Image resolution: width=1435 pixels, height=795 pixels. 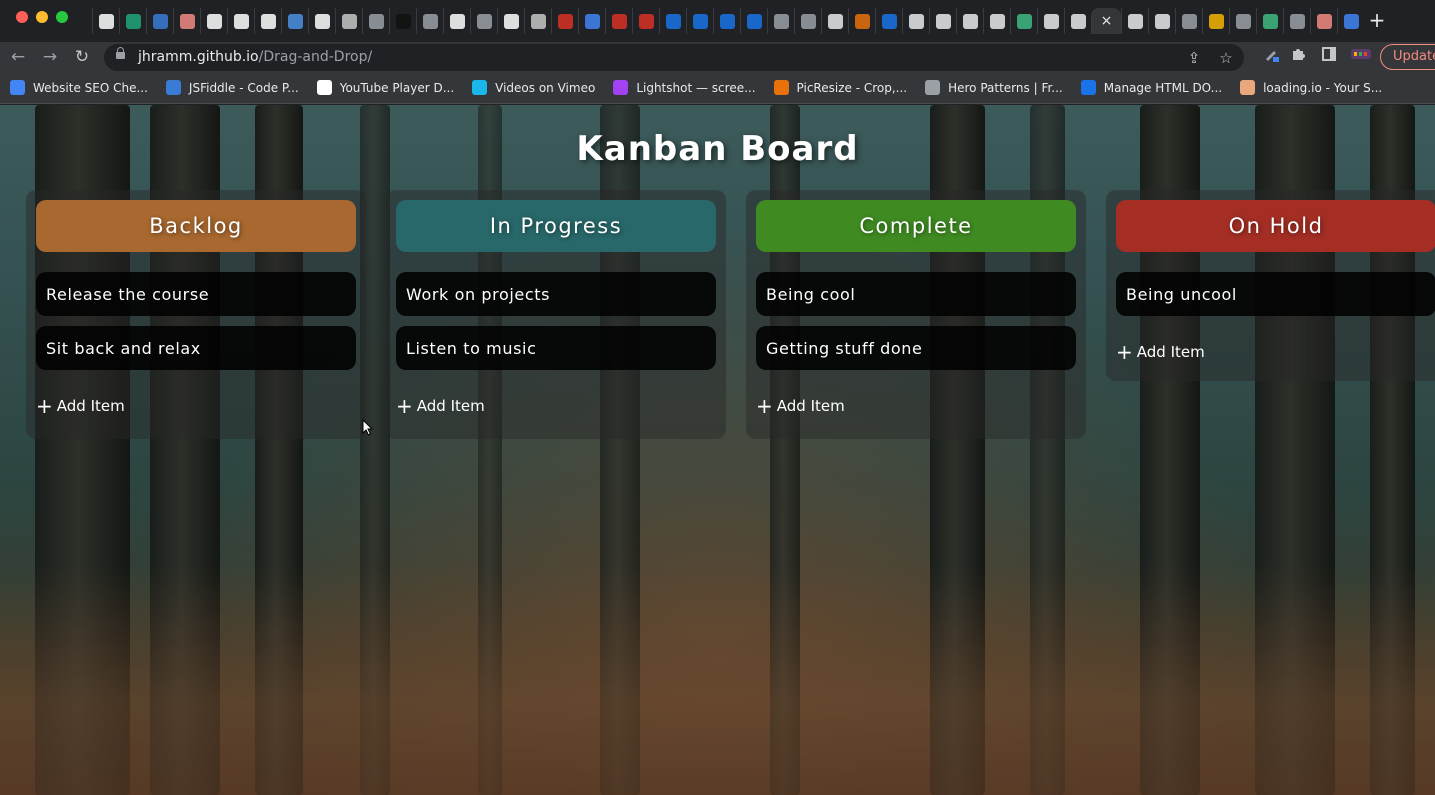 What do you see at coordinates (196, 348) in the screenshot?
I see `kanban-card: Sit back and relax` at bounding box center [196, 348].